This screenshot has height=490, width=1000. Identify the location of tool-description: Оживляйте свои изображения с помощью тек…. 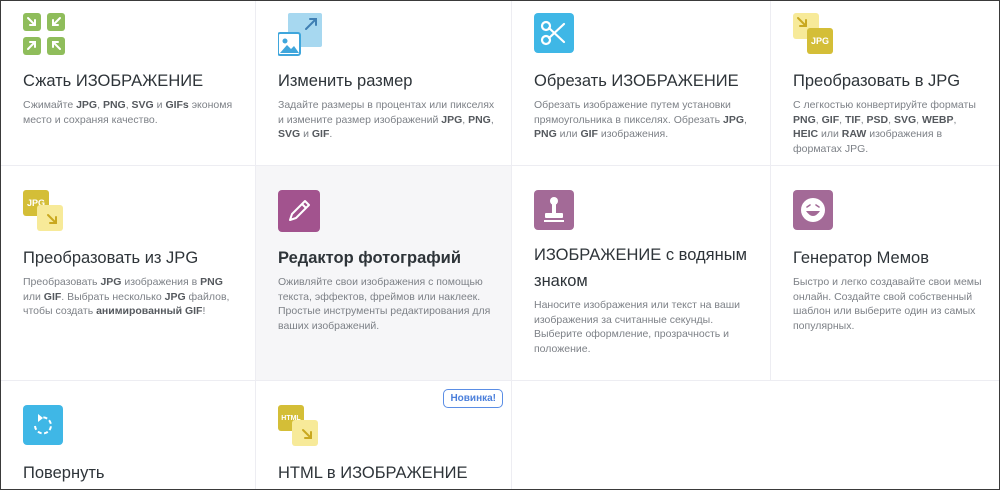
(386, 304).